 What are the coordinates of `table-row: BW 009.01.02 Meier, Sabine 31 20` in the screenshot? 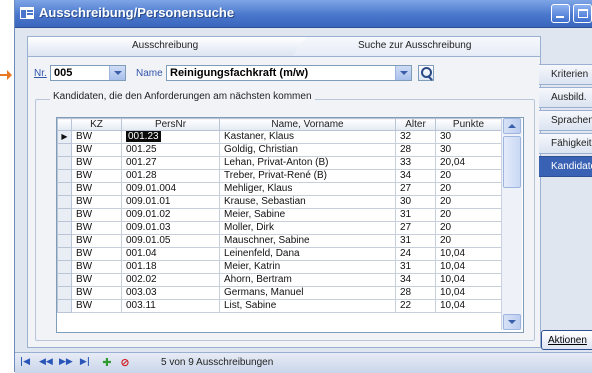 It's located at (279, 215).